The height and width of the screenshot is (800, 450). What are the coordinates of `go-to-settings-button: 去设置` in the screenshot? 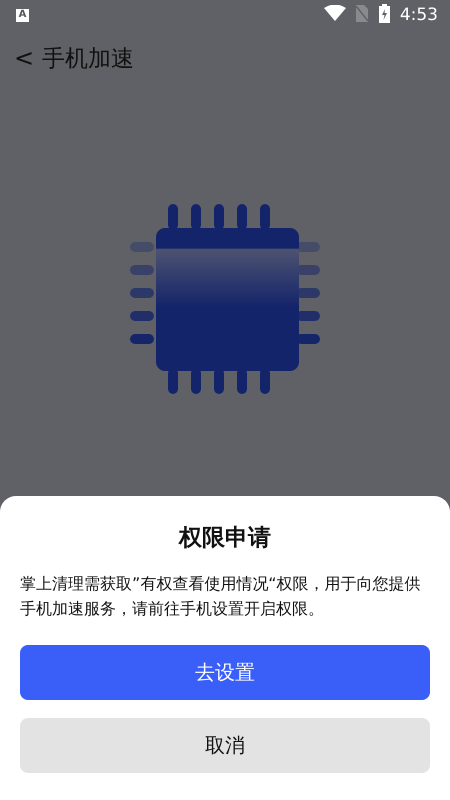 It's located at (225, 672).